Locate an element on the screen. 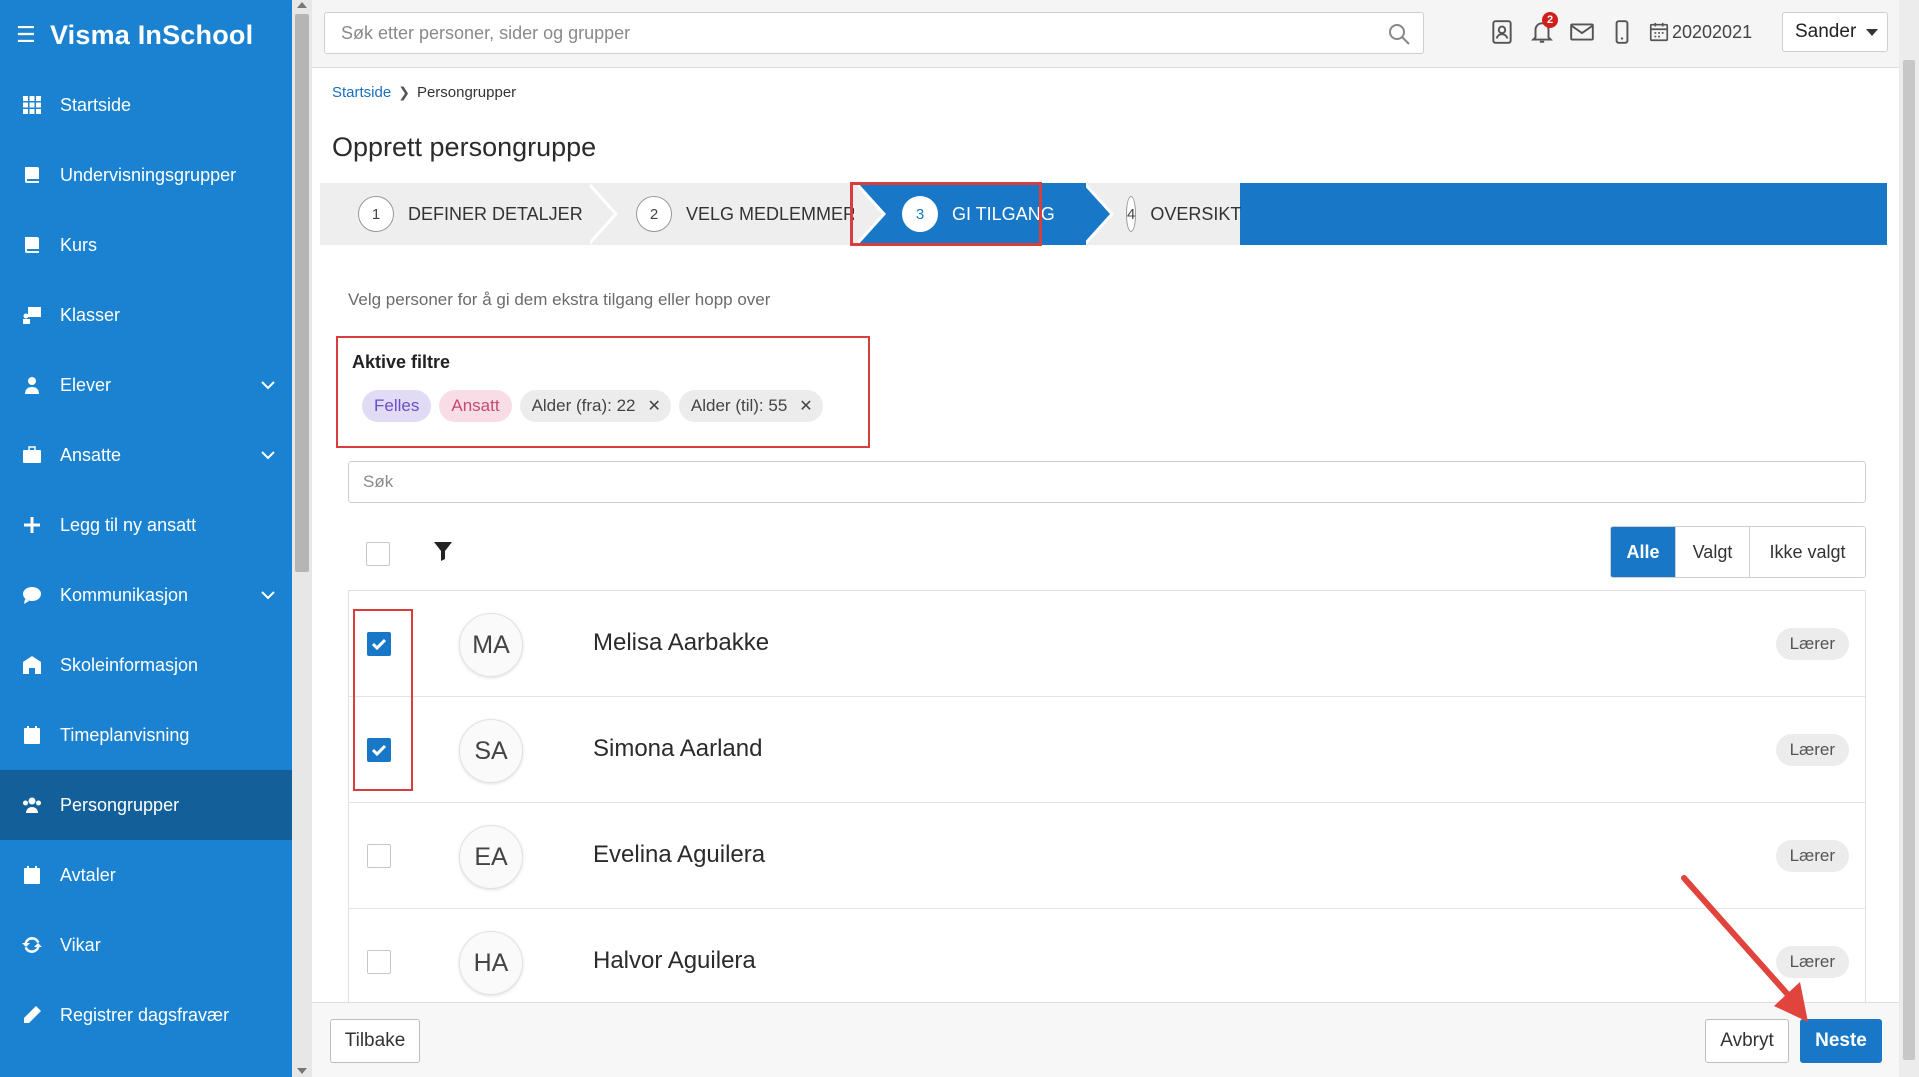 This screenshot has height=1077, width=1919. sidebar-item-persongrupper: Persongrupper is located at coordinates (146, 805).